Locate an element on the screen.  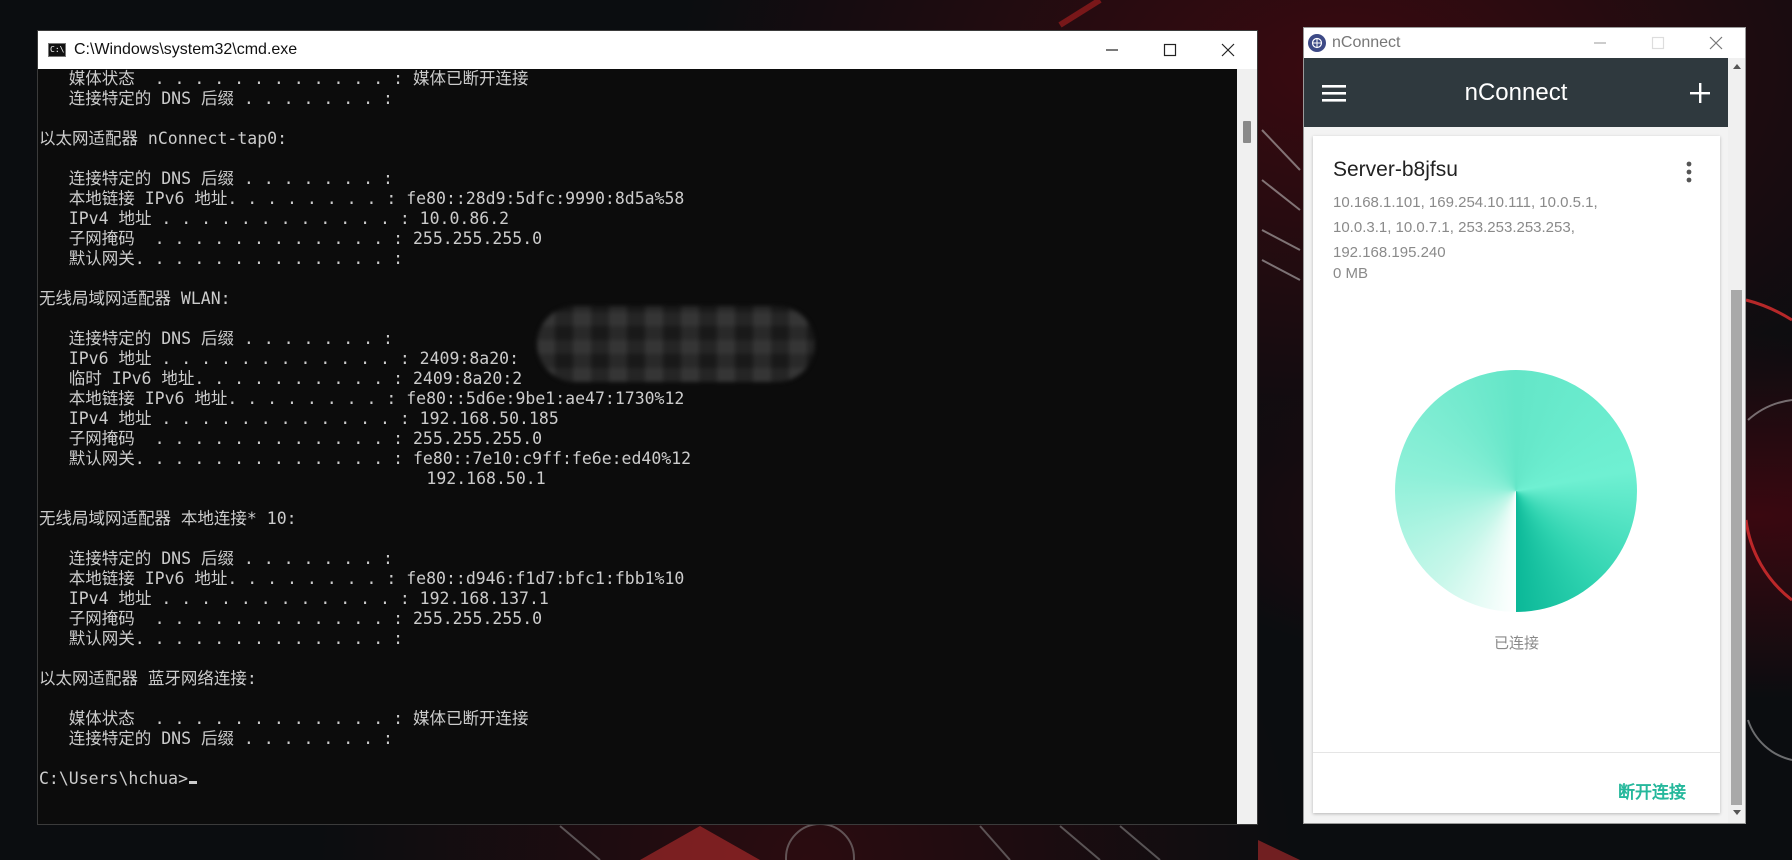
console-line: C:\Users\hchua> is located at coordinates (114, 778).